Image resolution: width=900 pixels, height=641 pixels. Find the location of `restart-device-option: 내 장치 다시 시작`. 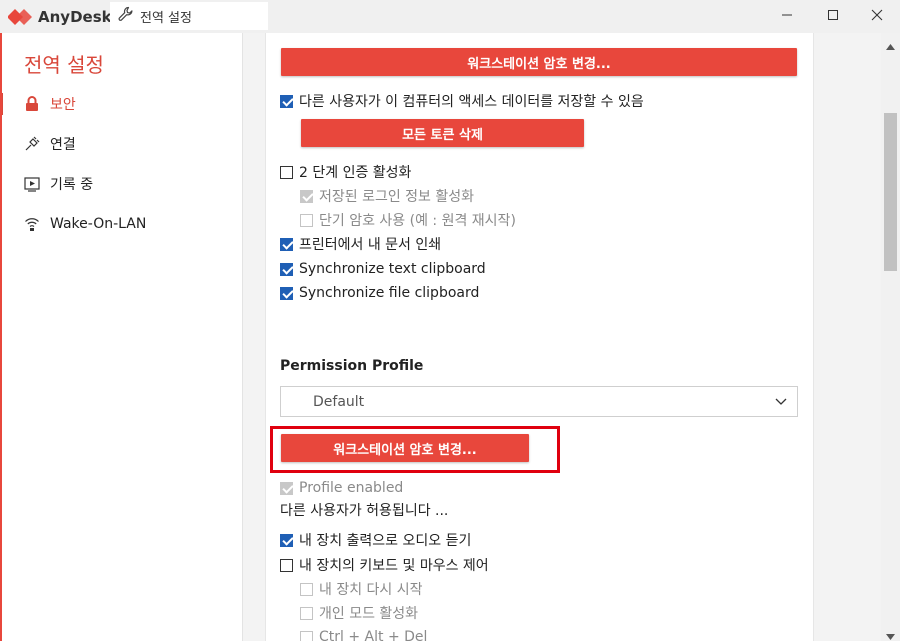

restart-device-option: 내 장치 다시 시작 is located at coordinates (361, 589).